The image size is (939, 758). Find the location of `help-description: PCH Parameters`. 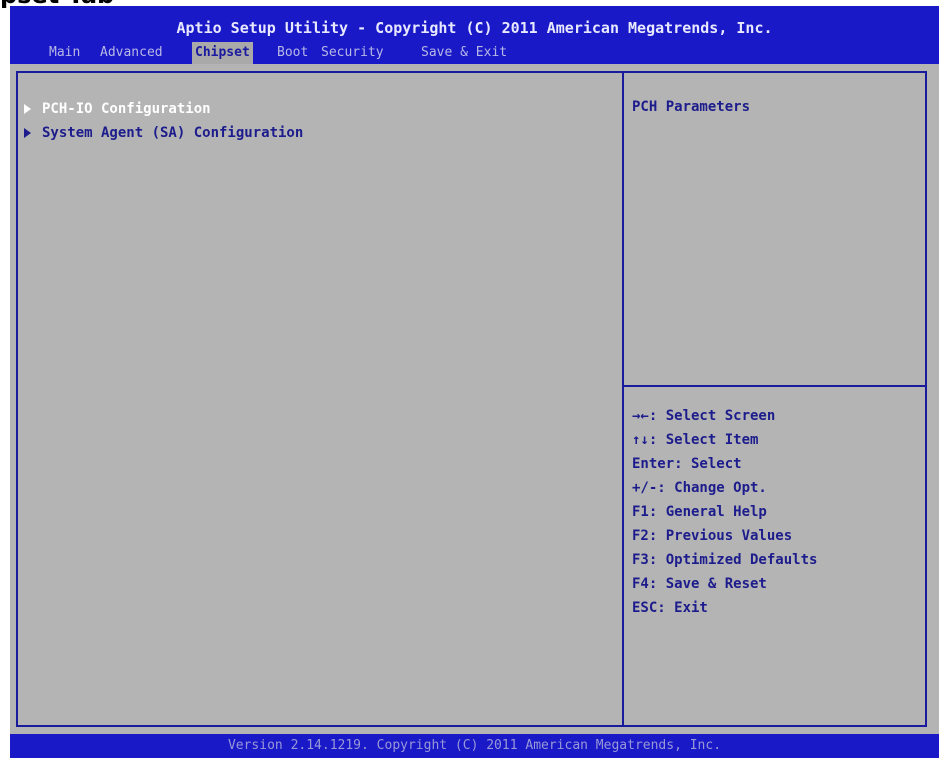

help-description: PCH Parameters is located at coordinates (691, 107).